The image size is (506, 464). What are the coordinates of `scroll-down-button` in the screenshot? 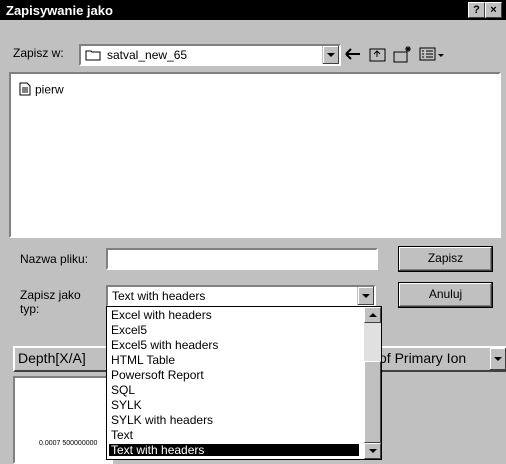 It's located at (372, 451).